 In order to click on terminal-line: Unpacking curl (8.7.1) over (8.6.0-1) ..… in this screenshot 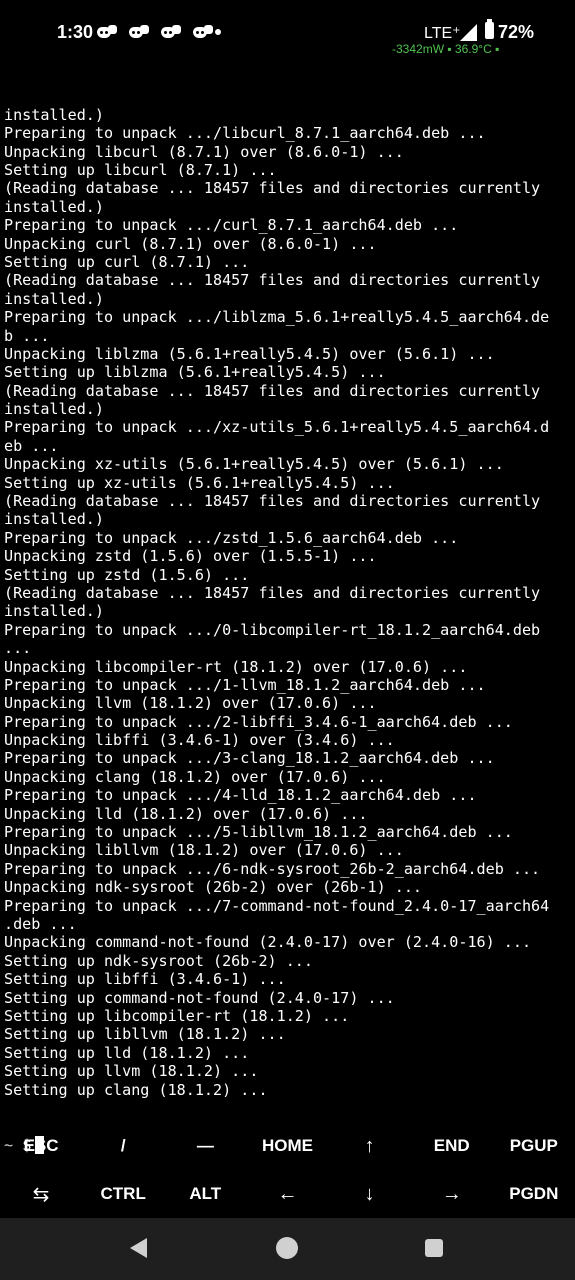, I will do `click(190, 243)`.